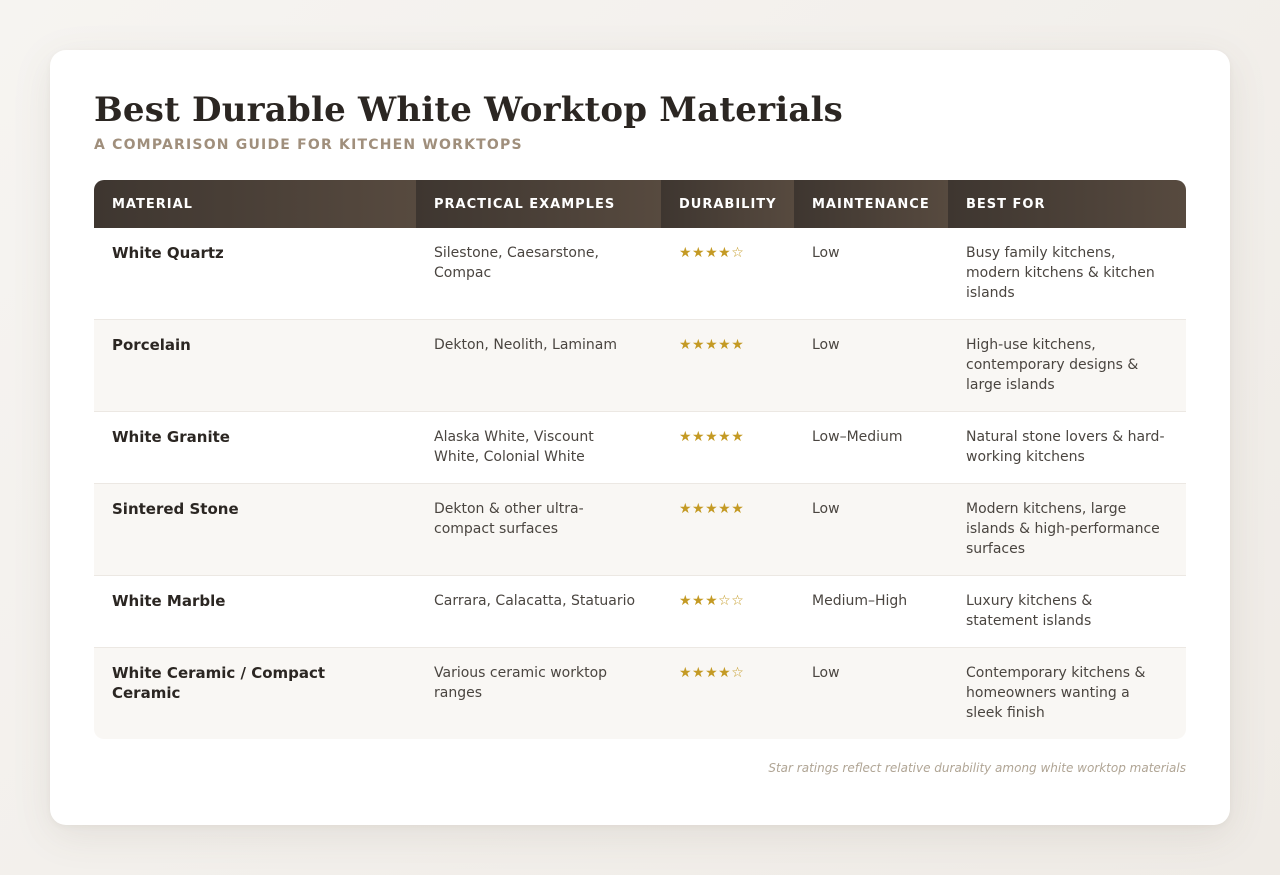 This screenshot has height=875, width=1280. Describe the element at coordinates (727, 204) in the screenshot. I see `column-header-durability: DURABILITY` at that location.